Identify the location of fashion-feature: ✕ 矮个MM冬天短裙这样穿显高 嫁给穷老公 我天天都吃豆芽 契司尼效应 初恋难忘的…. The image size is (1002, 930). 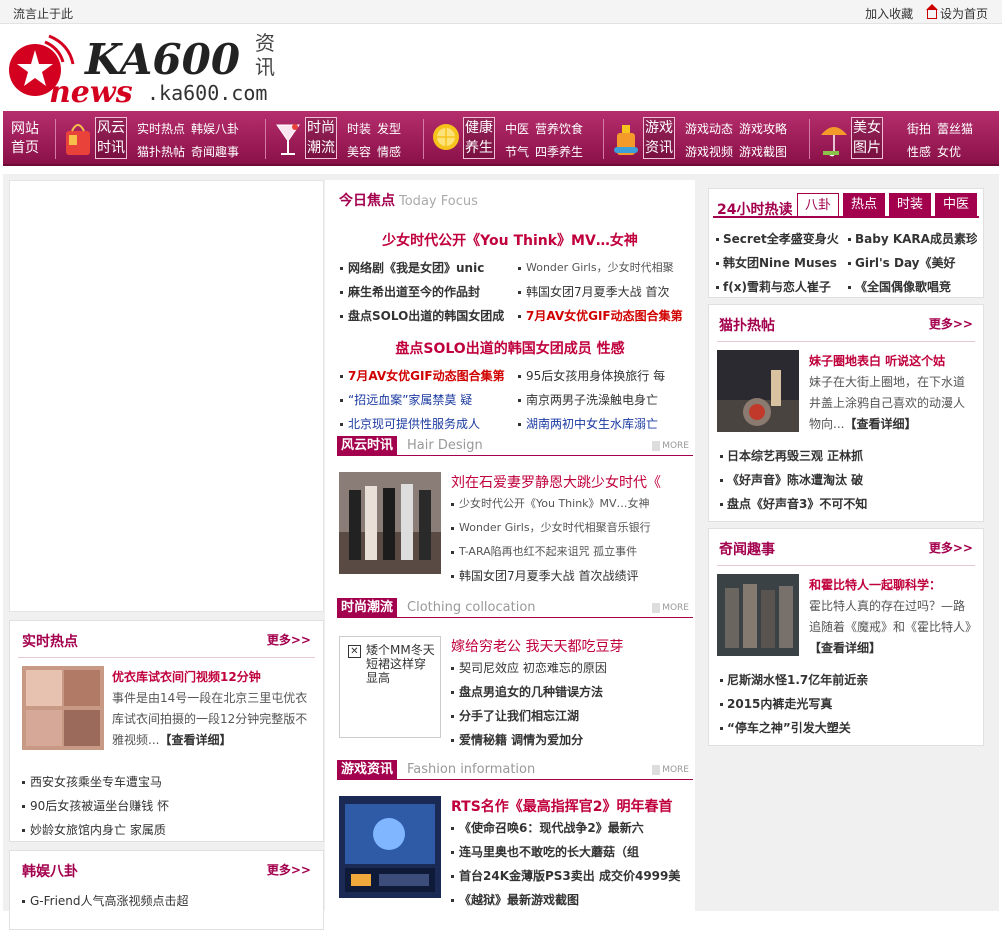
(517, 691).